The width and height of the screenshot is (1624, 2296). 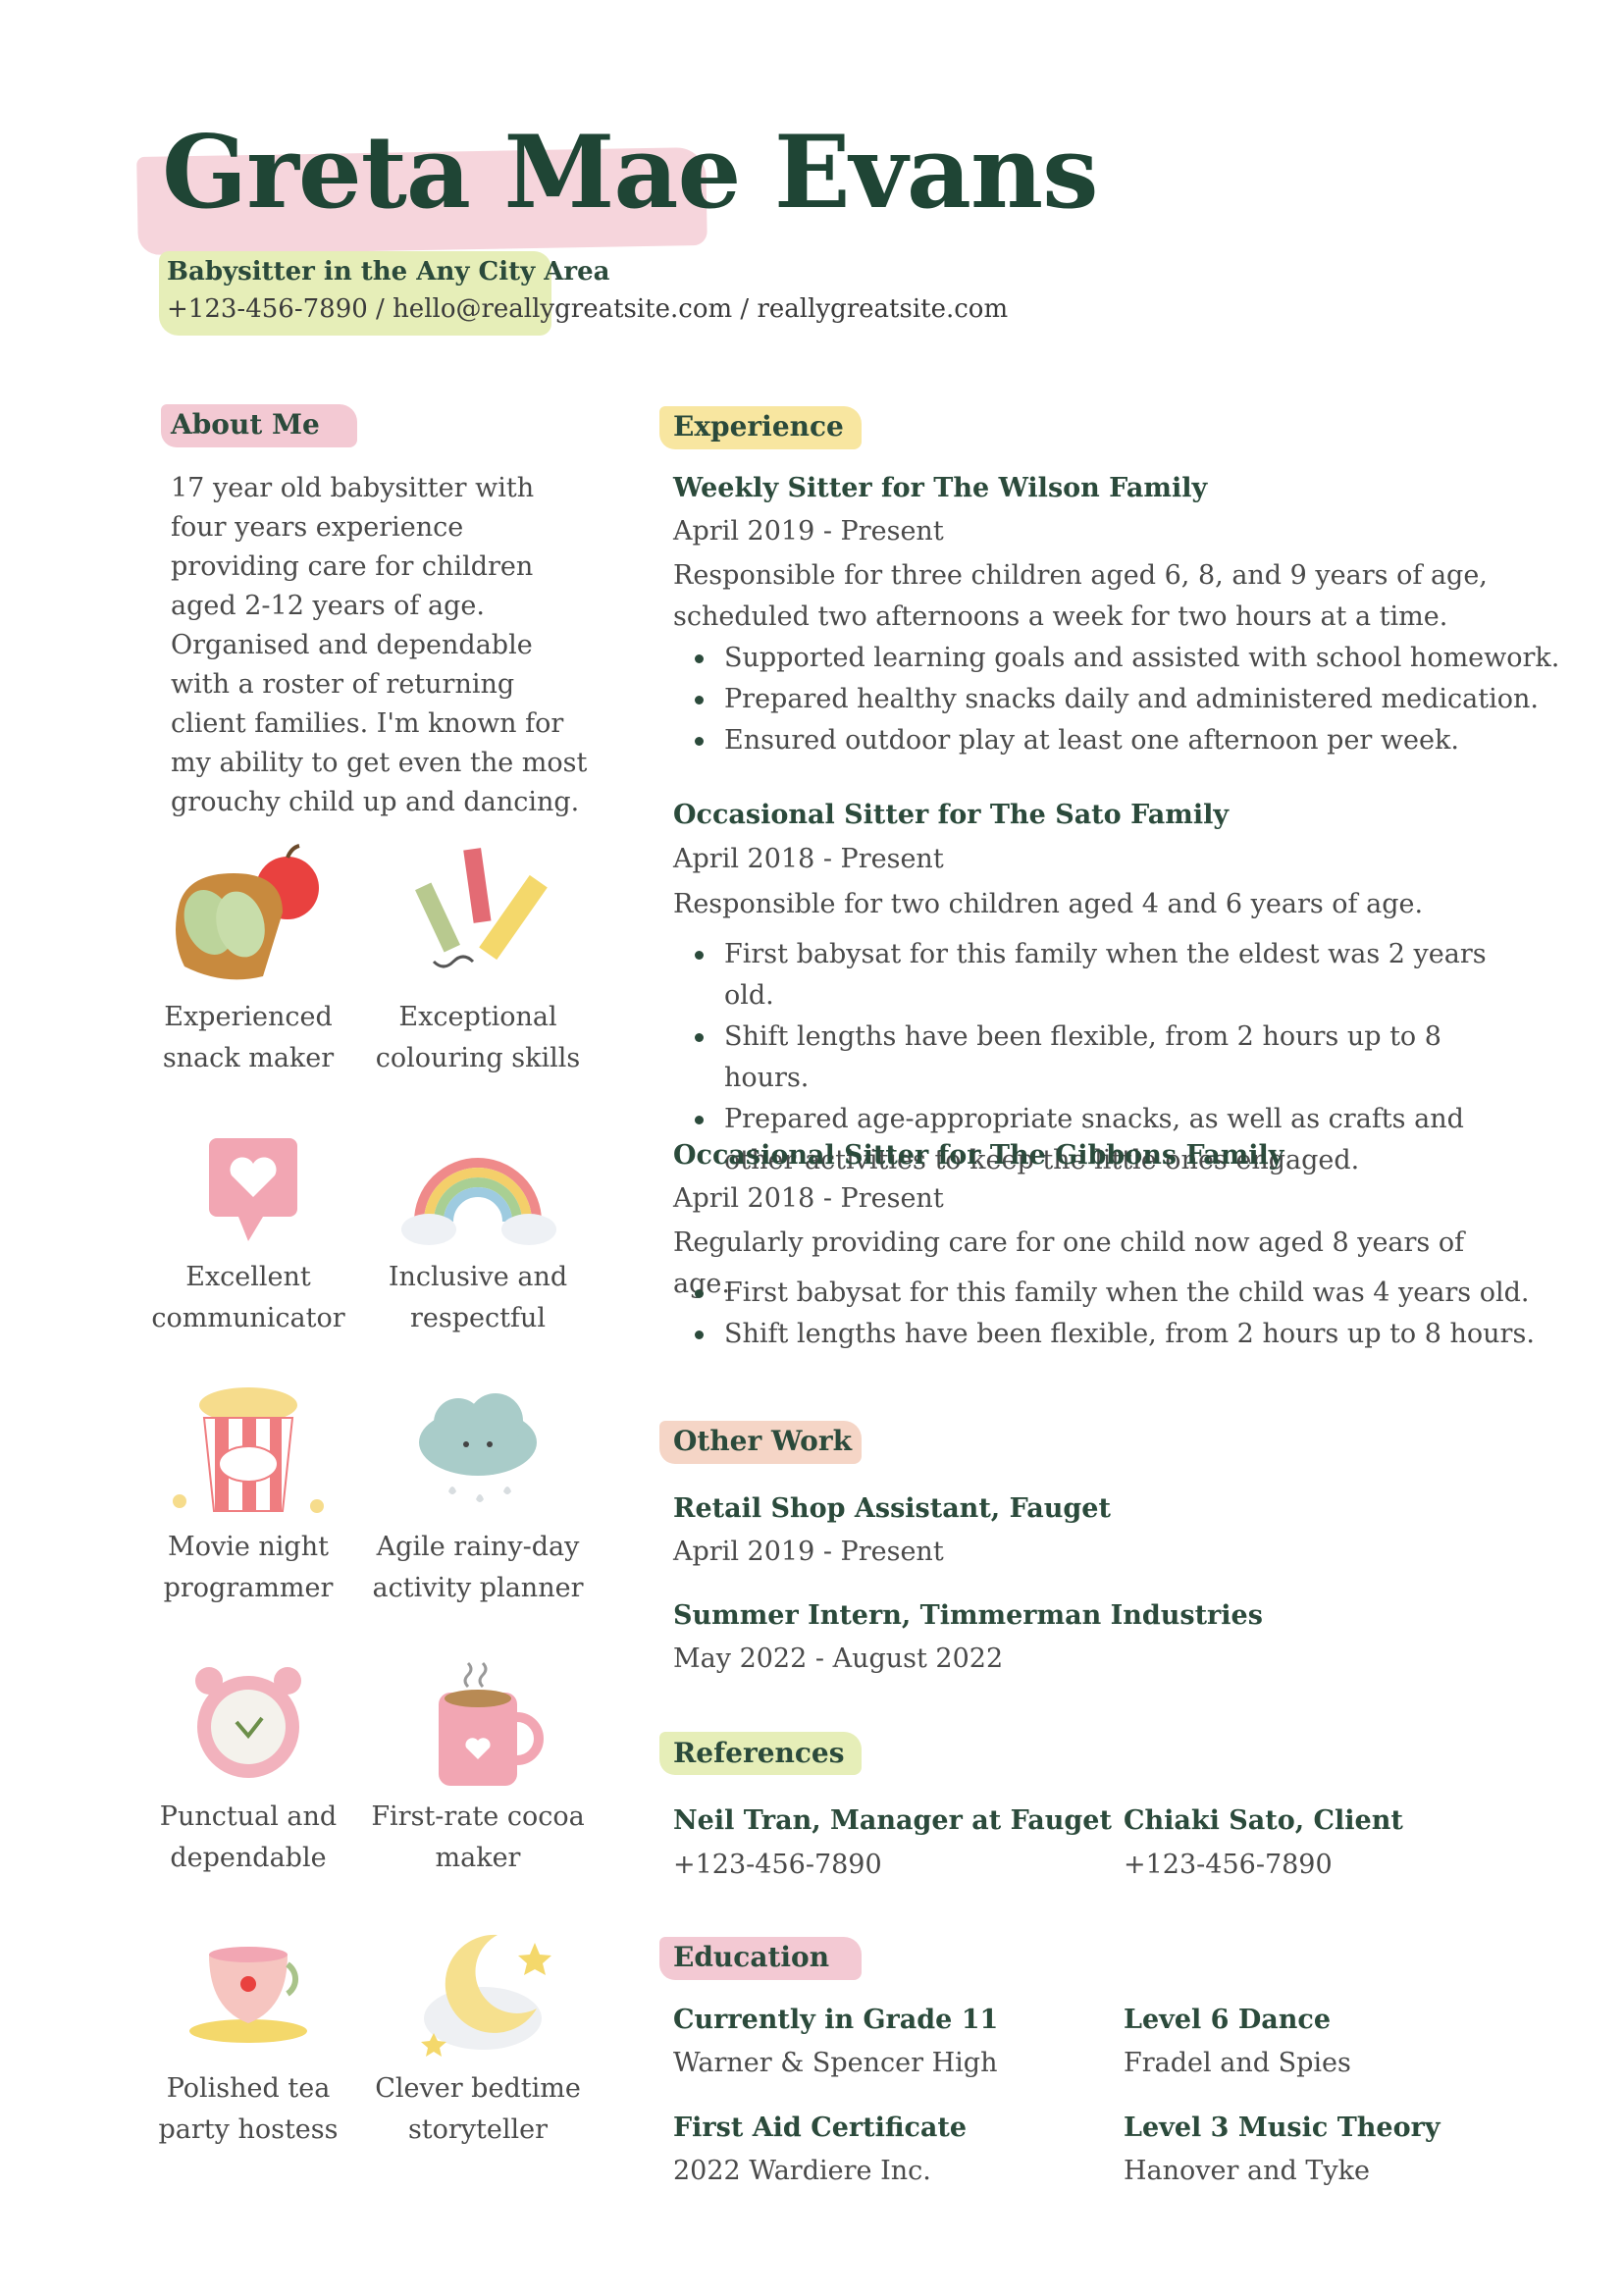 I want to click on other-work-dates: May 2022 - August 2022, so click(x=838, y=1659).